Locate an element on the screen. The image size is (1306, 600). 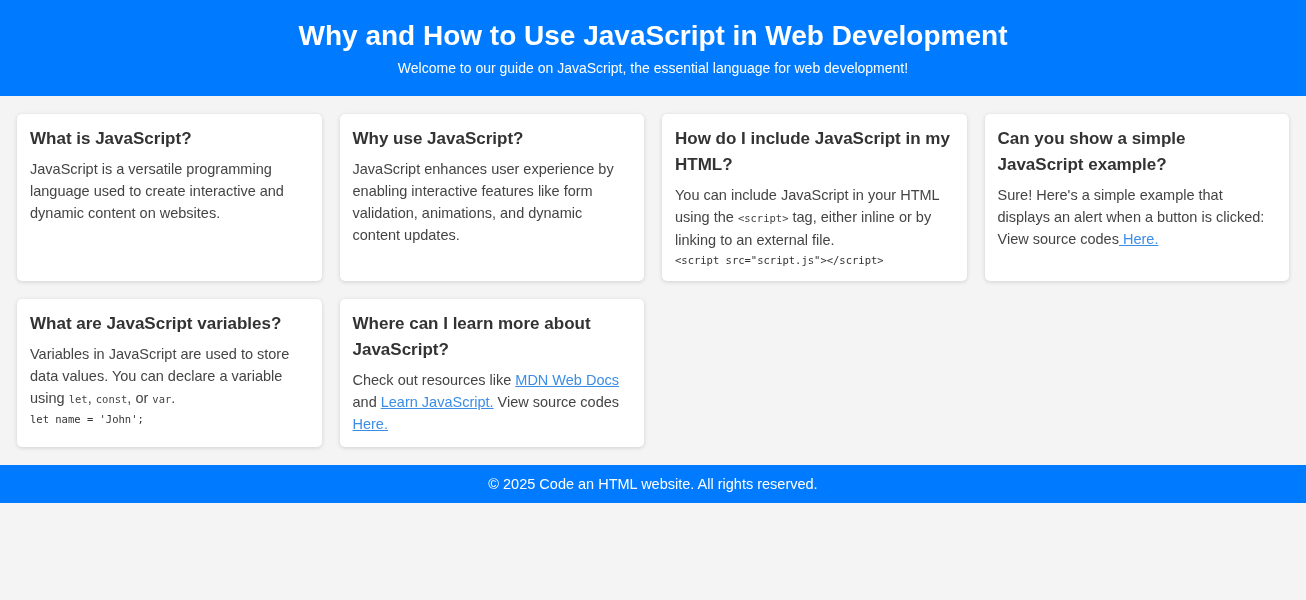
paragraph: Variables in JavaScript are used to store data values. You can declare a variable using let, const, or var. is located at coordinates (160, 376).